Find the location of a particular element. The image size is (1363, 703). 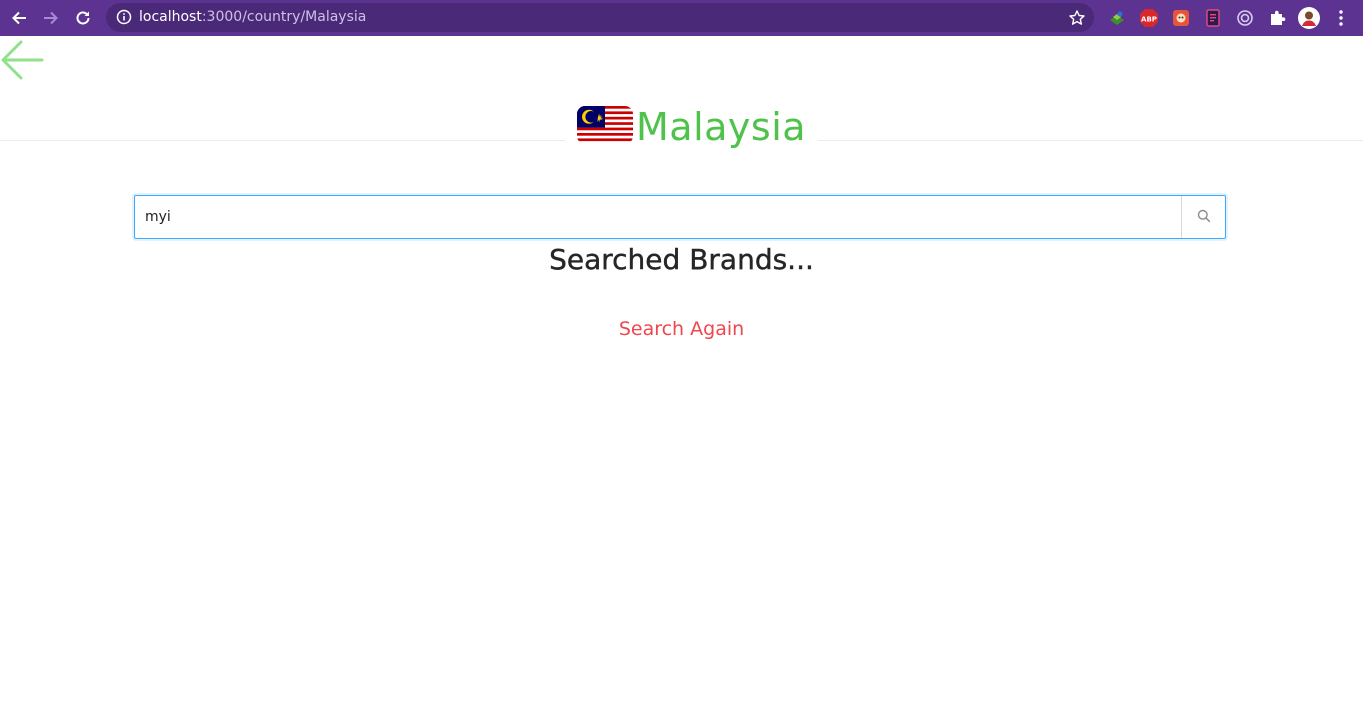

country-title: Malaysia is located at coordinates (692, 127).